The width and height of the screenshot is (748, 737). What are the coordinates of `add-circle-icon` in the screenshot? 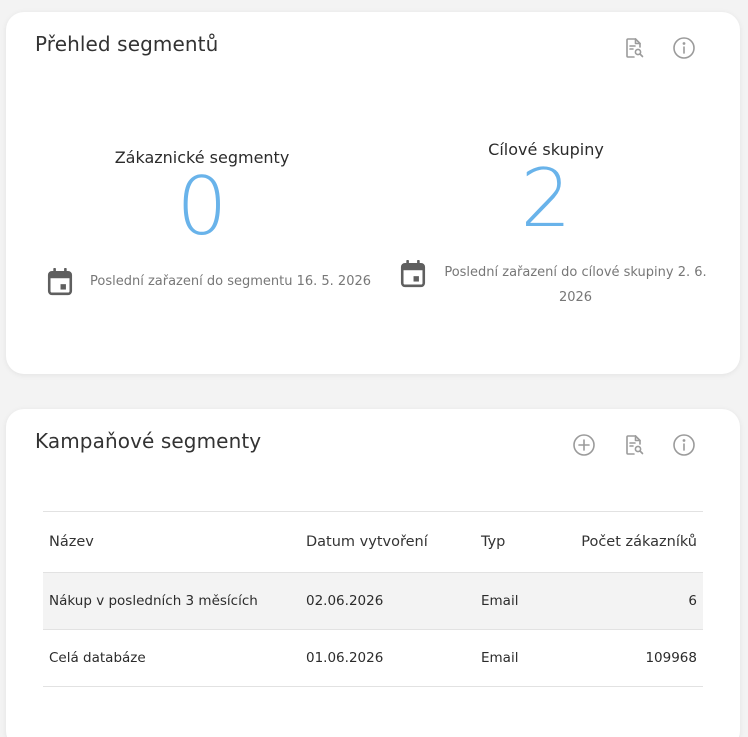 It's located at (584, 445).